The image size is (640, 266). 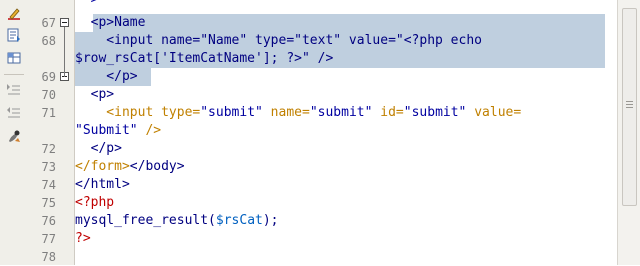 What do you see at coordinates (48, 41) in the screenshot?
I see `line-number: 68` at bounding box center [48, 41].